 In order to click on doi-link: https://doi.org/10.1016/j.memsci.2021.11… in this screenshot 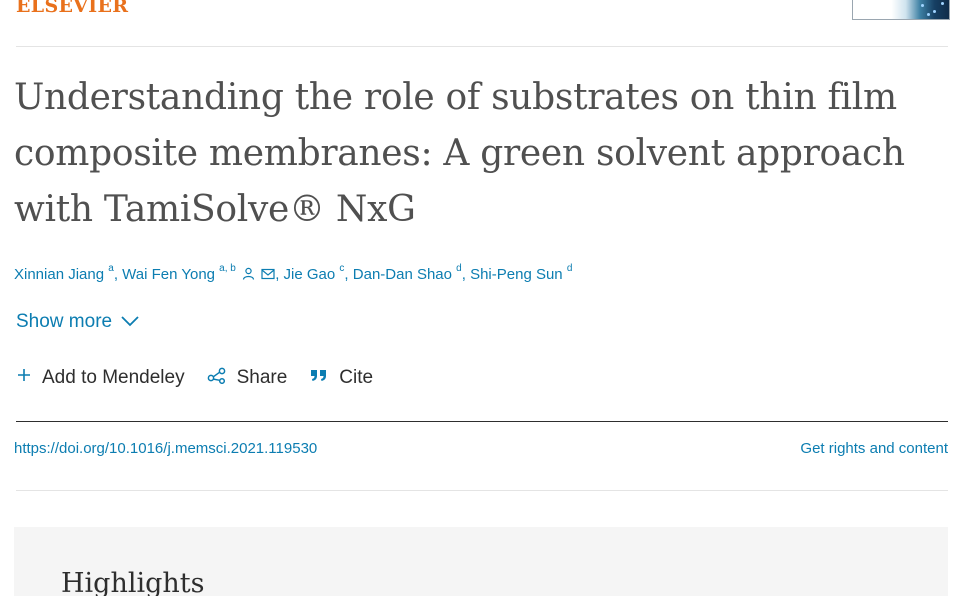, I will do `click(165, 448)`.